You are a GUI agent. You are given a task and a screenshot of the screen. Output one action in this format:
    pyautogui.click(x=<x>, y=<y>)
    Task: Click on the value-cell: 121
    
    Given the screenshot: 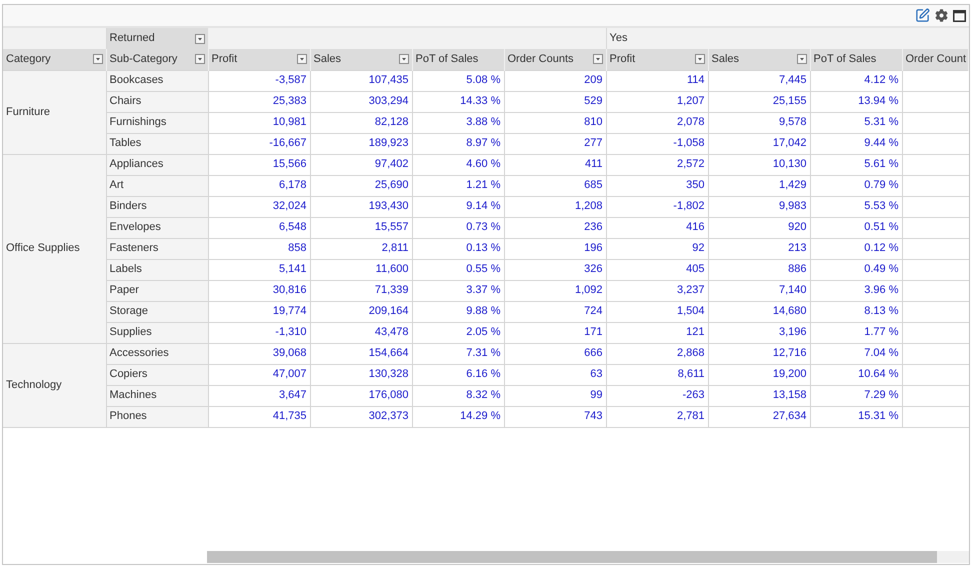 What is the action you would take?
    pyautogui.click(x=657, y=332)
    